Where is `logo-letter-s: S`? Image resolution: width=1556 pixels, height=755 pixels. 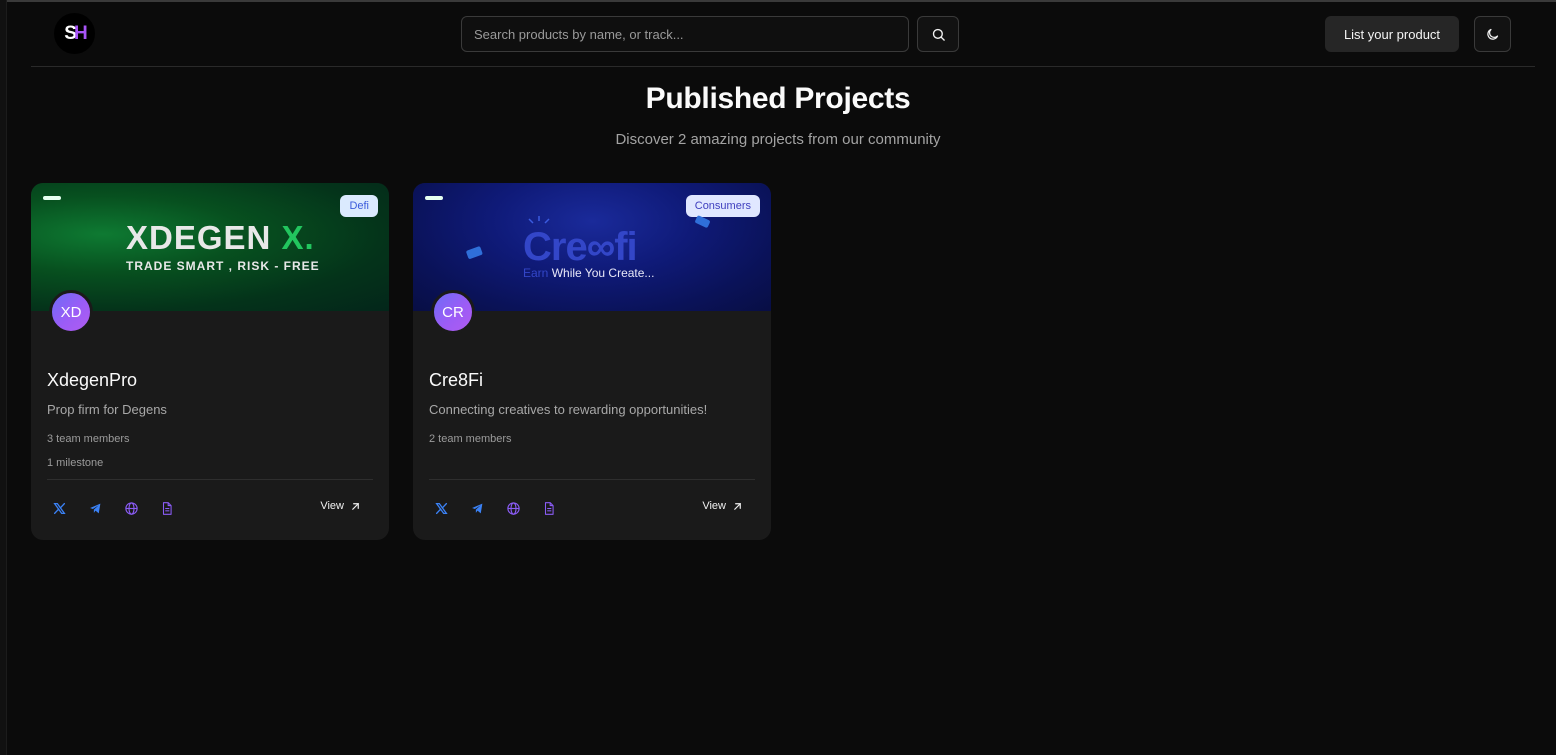 logo-letter-s: S is located at coordinates (70, 33).